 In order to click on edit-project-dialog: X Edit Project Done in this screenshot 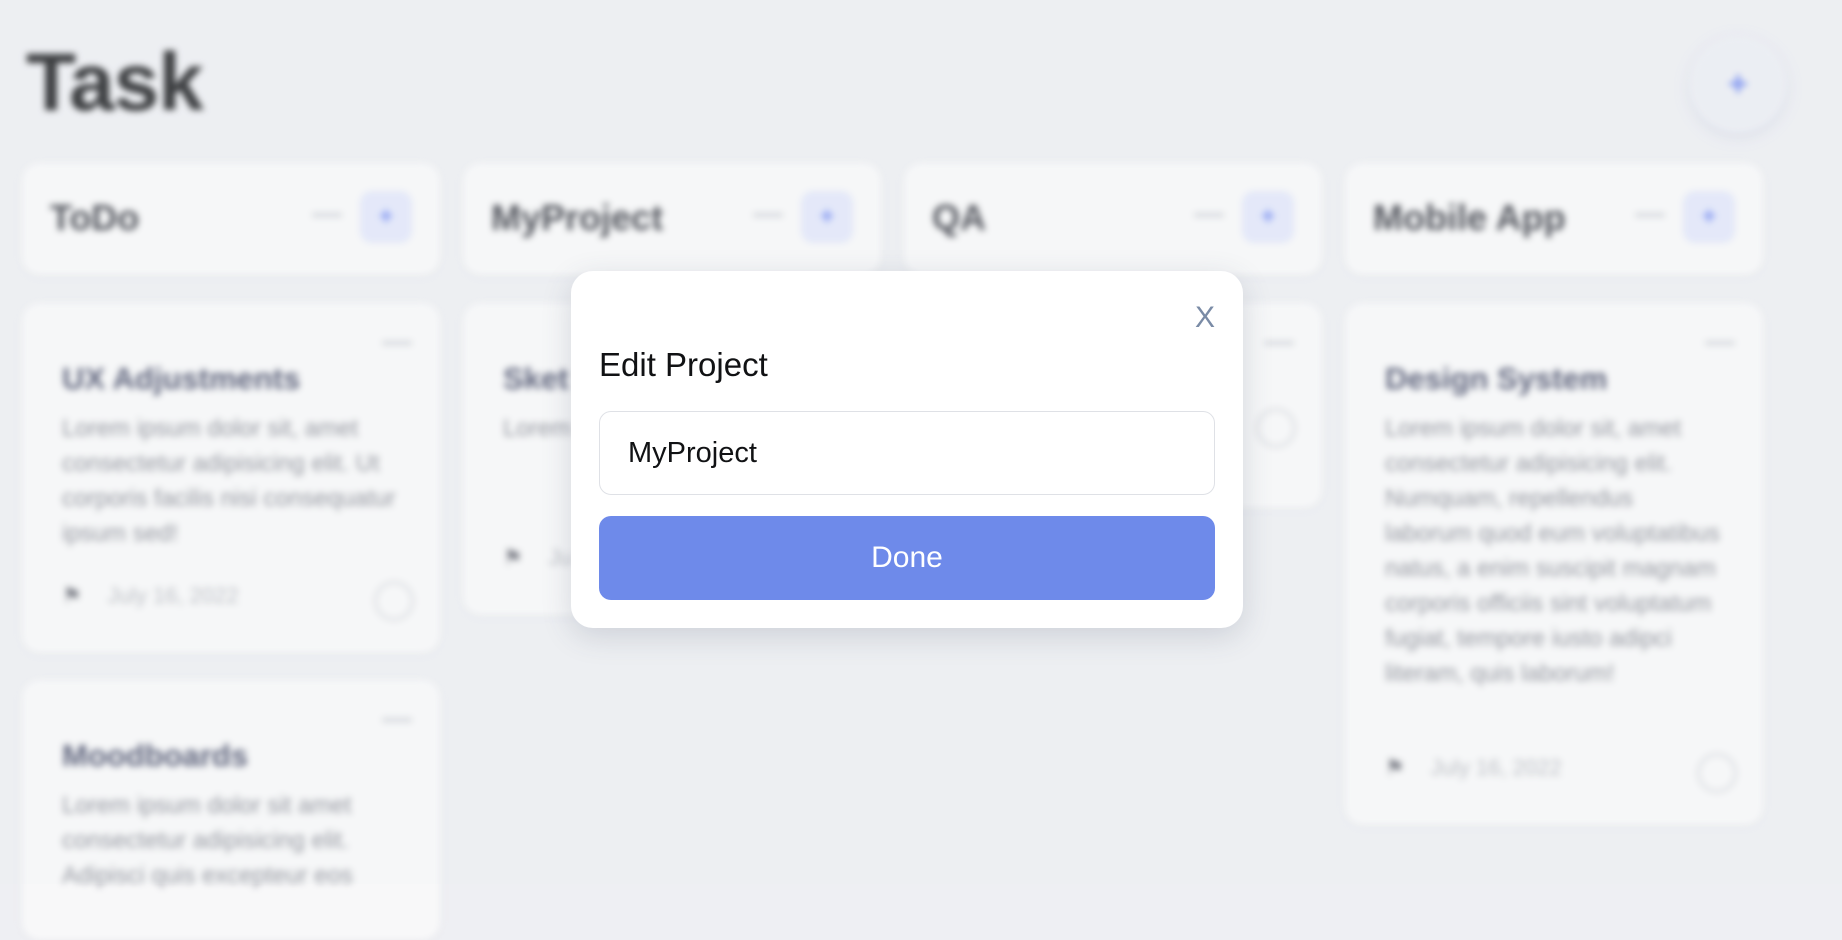, I will do `click(907, 449)`.